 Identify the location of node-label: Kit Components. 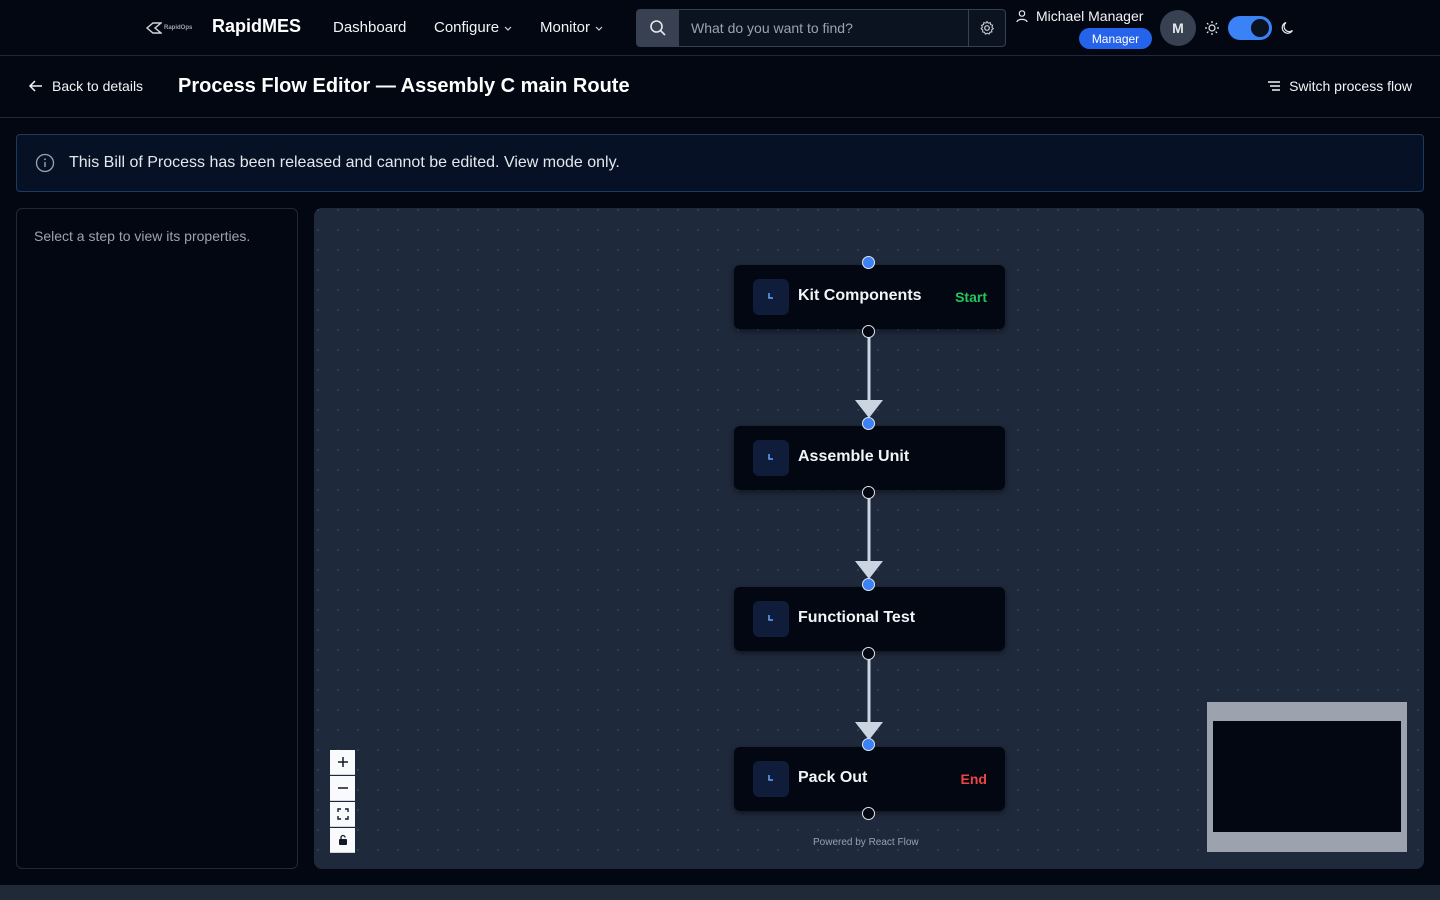
(860, 295).